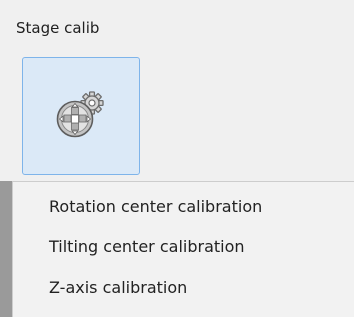  Describe the element at coordinates (155, 206) in the screenshot. I see `menu-item-rotation-center-calibration: Rotation center calibration` at that location.